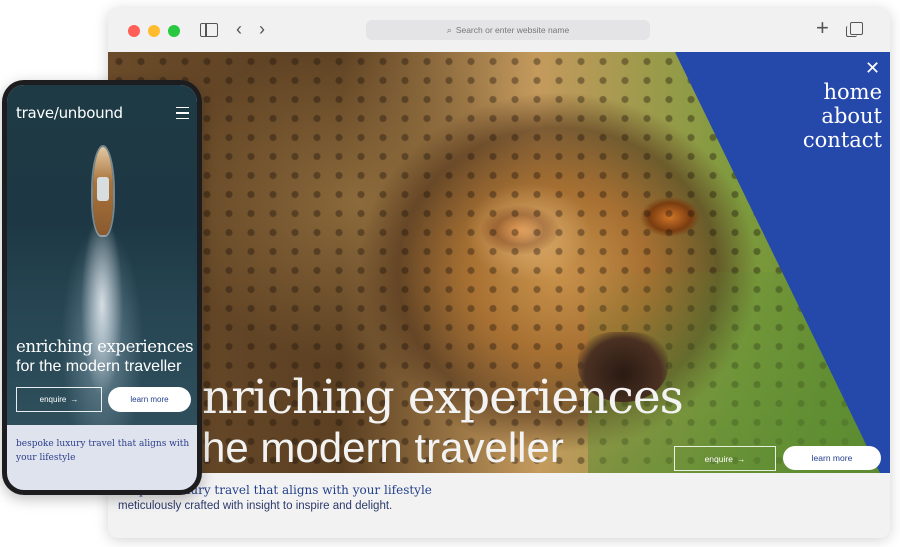 This screenshot has width=900, height=547. Describe the element at coordinates (512, 30) in the screenshot. I see `address-placeholder: Search or enter website name` at that location.